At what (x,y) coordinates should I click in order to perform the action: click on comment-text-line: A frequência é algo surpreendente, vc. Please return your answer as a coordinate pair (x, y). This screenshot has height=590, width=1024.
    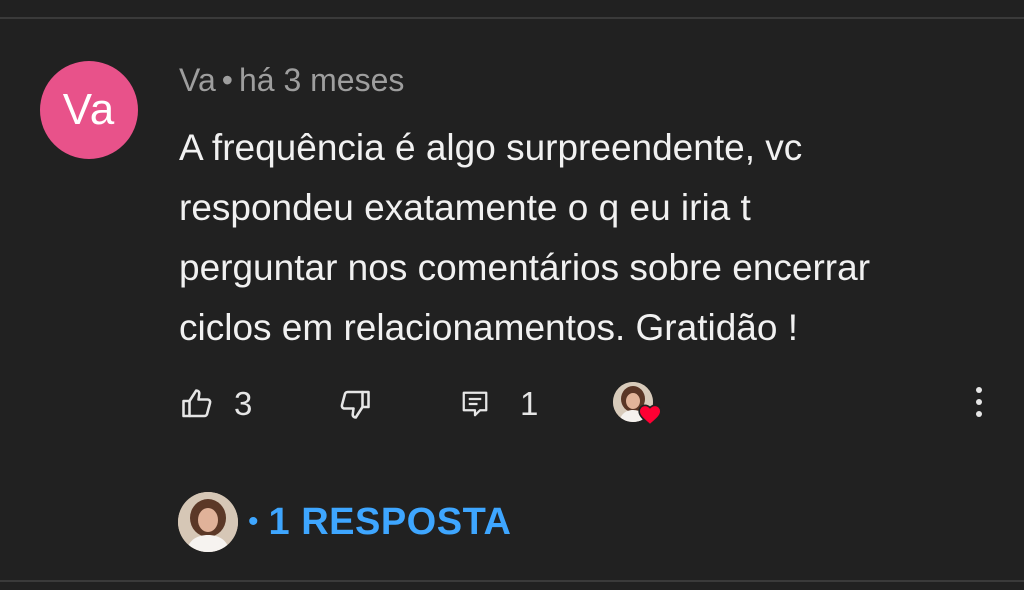
    Looking at the image, I should click on (491, 147).